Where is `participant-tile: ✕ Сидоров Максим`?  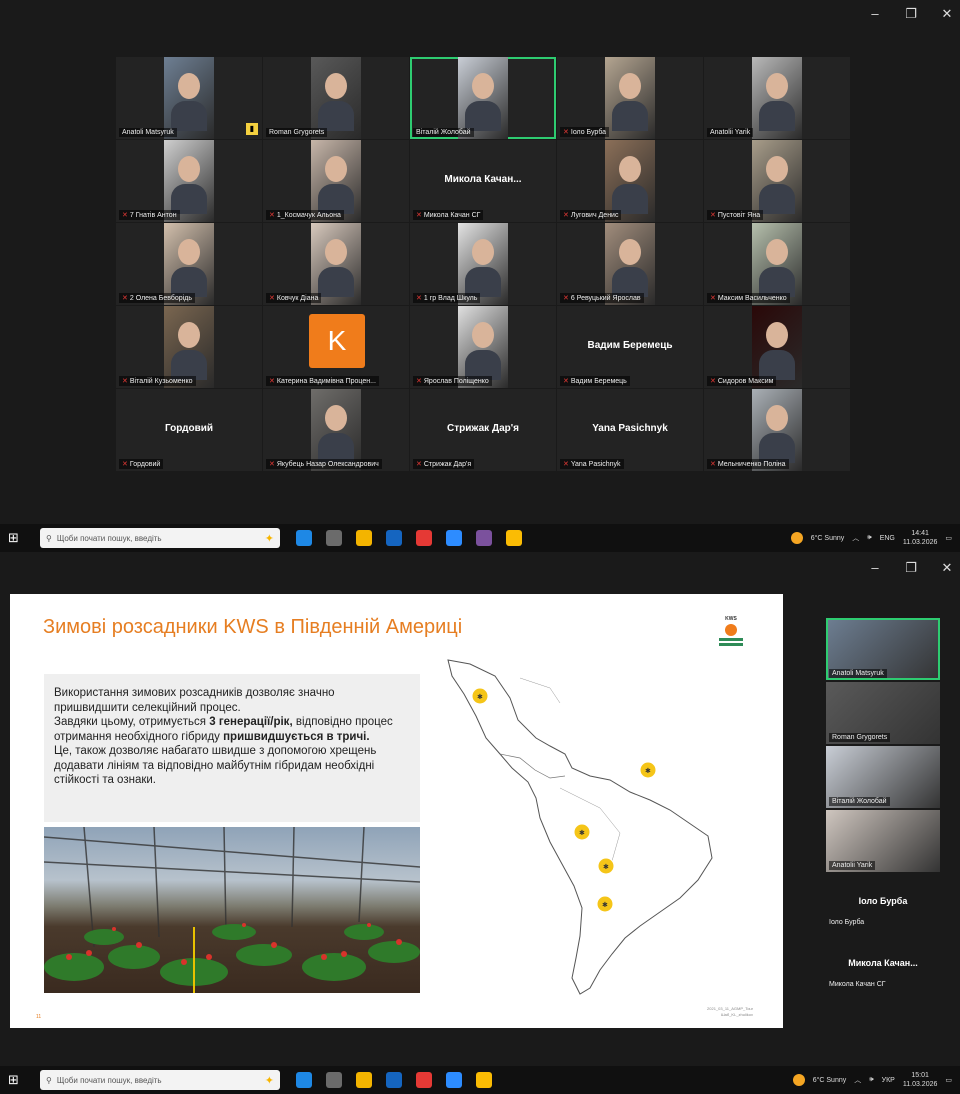 participant-tile: ✕ Сидоров Максим is located at coordinates (777, 347).